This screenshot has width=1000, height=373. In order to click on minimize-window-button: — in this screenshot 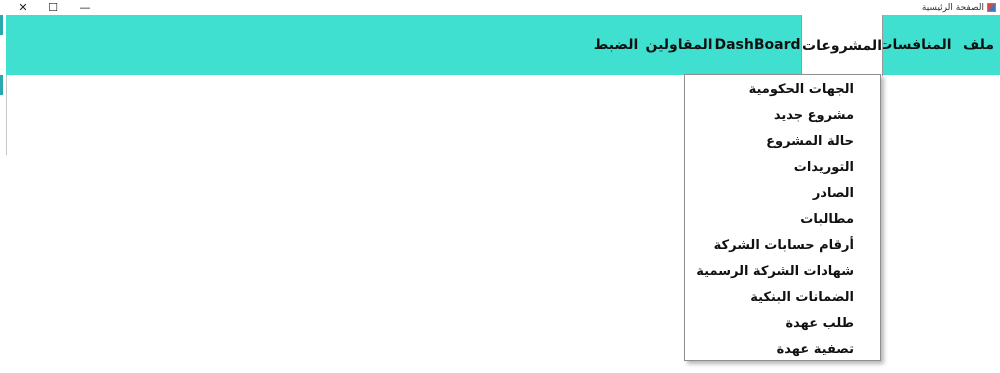, I will do `click(85, 7)`.